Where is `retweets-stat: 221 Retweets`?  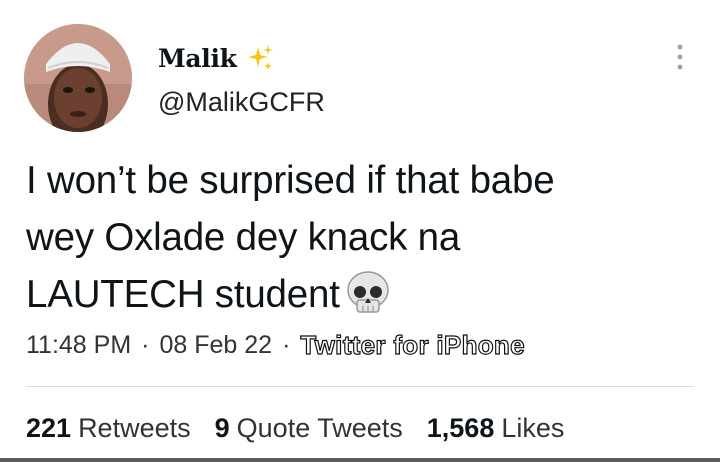 retweets-stat: 221 Retweets is located at coordinates (108, 428).